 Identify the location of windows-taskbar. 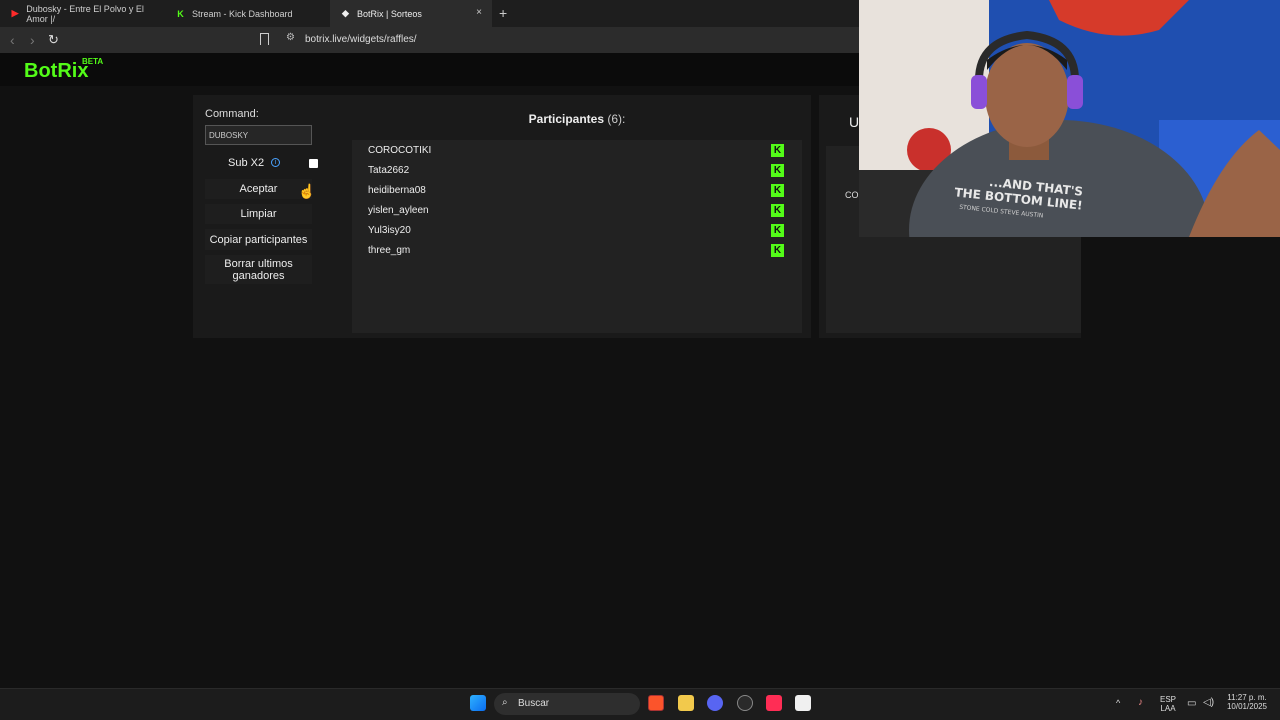
(640, 704).